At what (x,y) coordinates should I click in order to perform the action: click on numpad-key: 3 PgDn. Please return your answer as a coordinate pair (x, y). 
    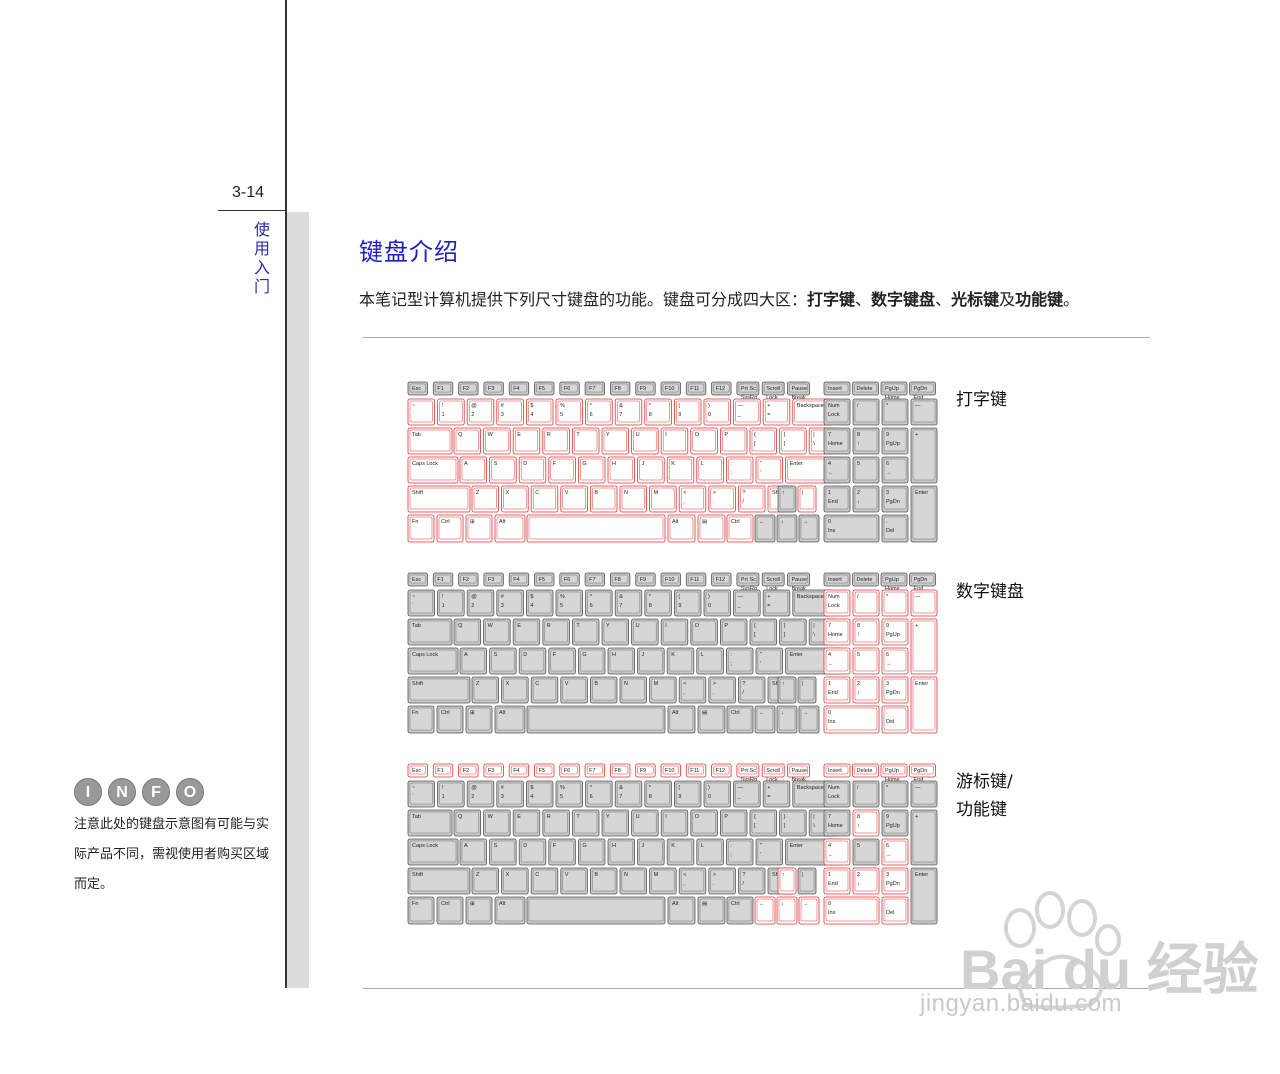
    Looking at the image, I should click on (895, 499).